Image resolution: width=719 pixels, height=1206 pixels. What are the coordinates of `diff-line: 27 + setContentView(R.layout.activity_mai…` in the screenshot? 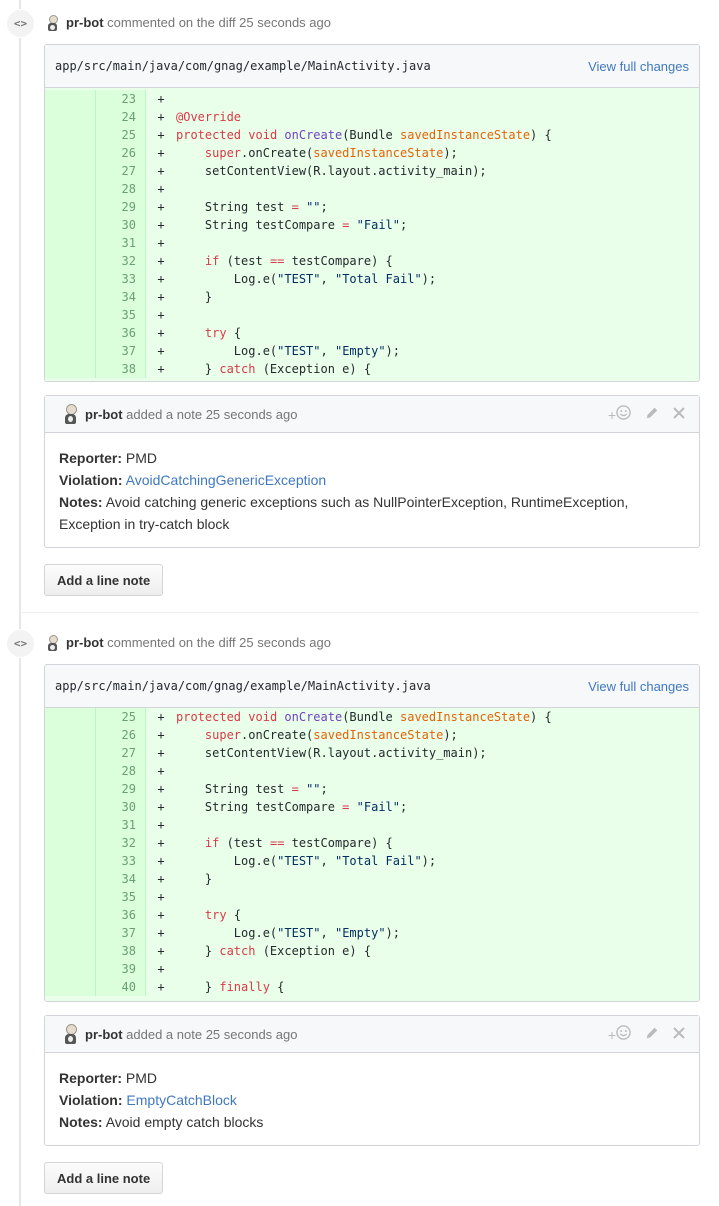 It's located at (372, 753).